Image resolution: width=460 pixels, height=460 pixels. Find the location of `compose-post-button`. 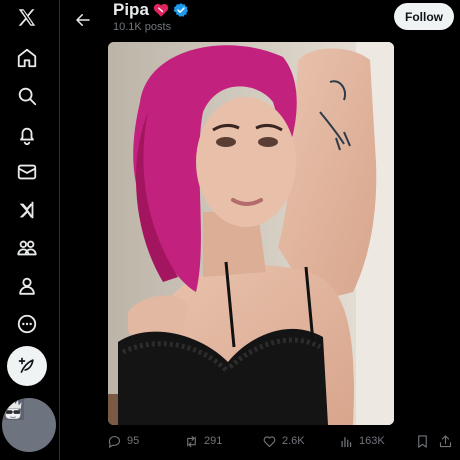

compose-post-button is located at coordinates (27, 366).